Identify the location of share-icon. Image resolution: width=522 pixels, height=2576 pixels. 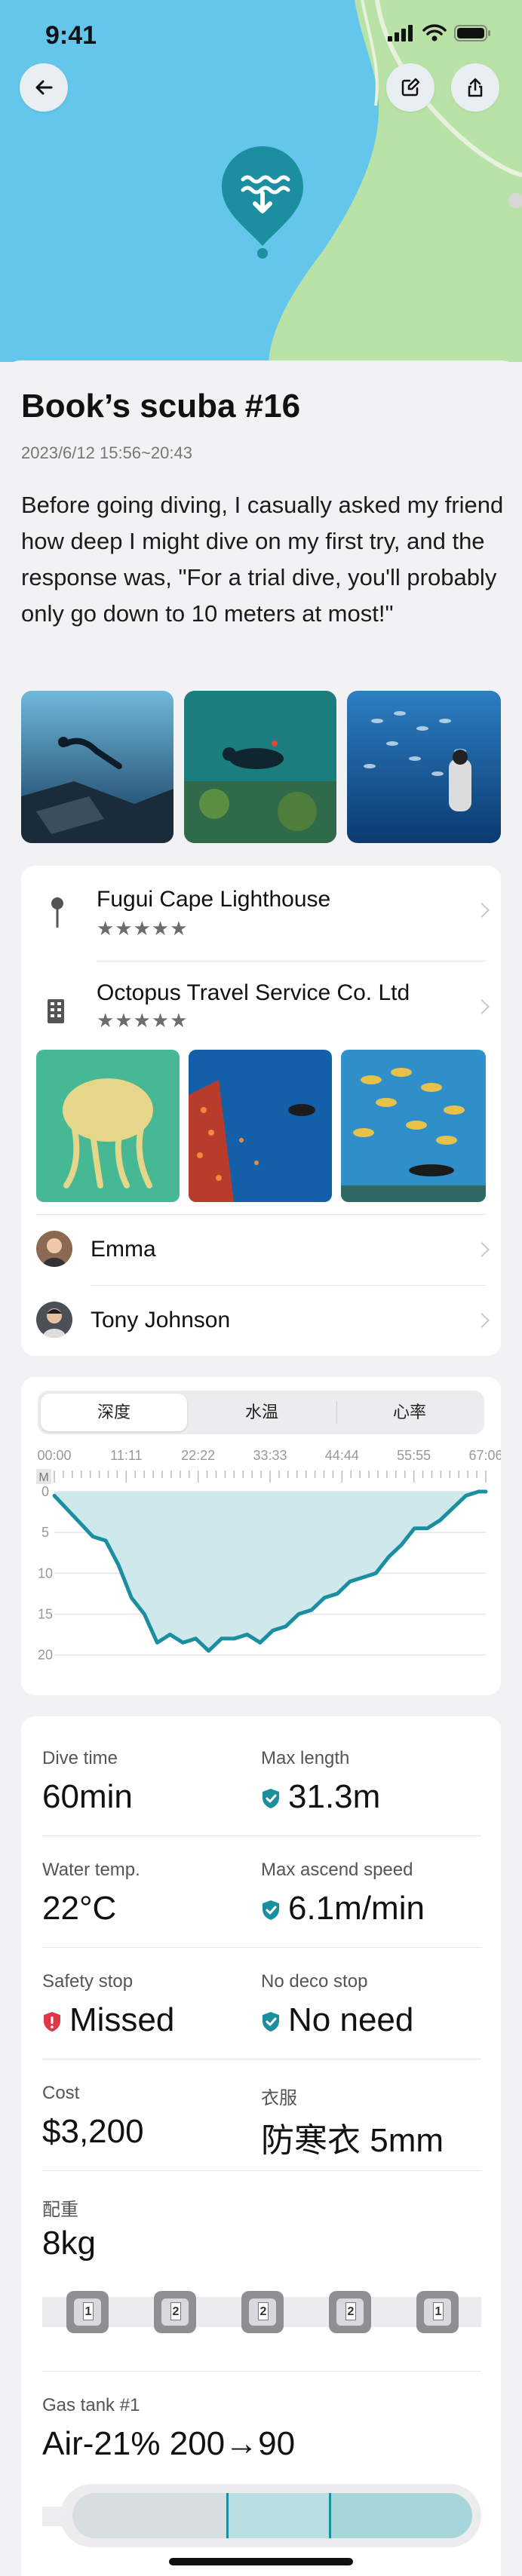
(475, 87).